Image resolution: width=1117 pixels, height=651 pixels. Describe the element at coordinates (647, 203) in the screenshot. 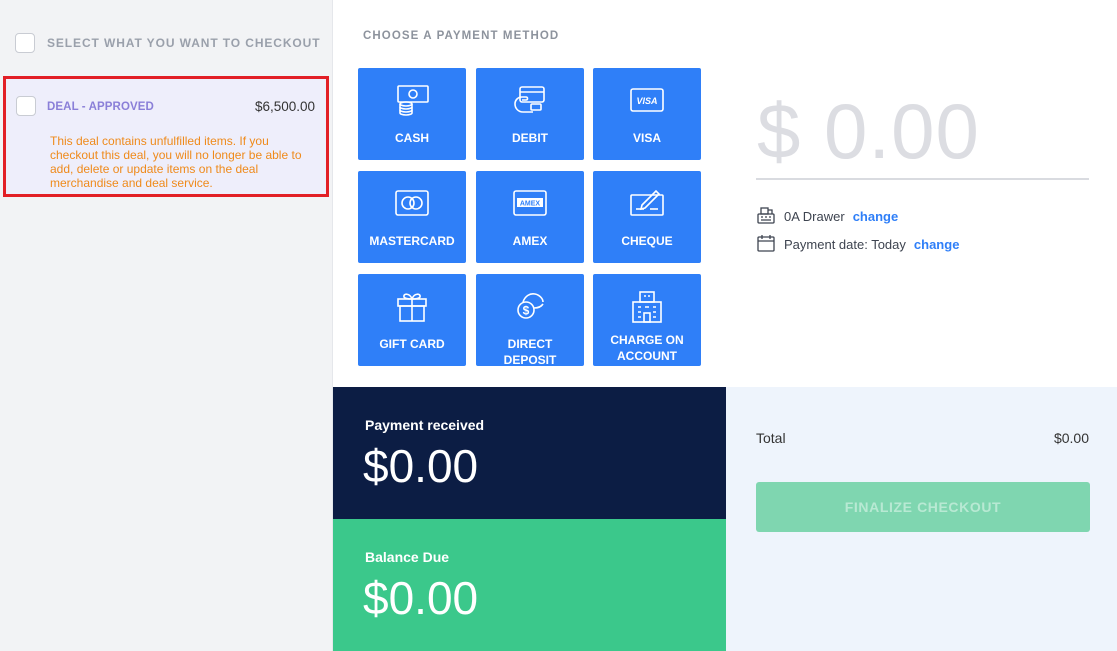

I see `cheque-icon` at that location.